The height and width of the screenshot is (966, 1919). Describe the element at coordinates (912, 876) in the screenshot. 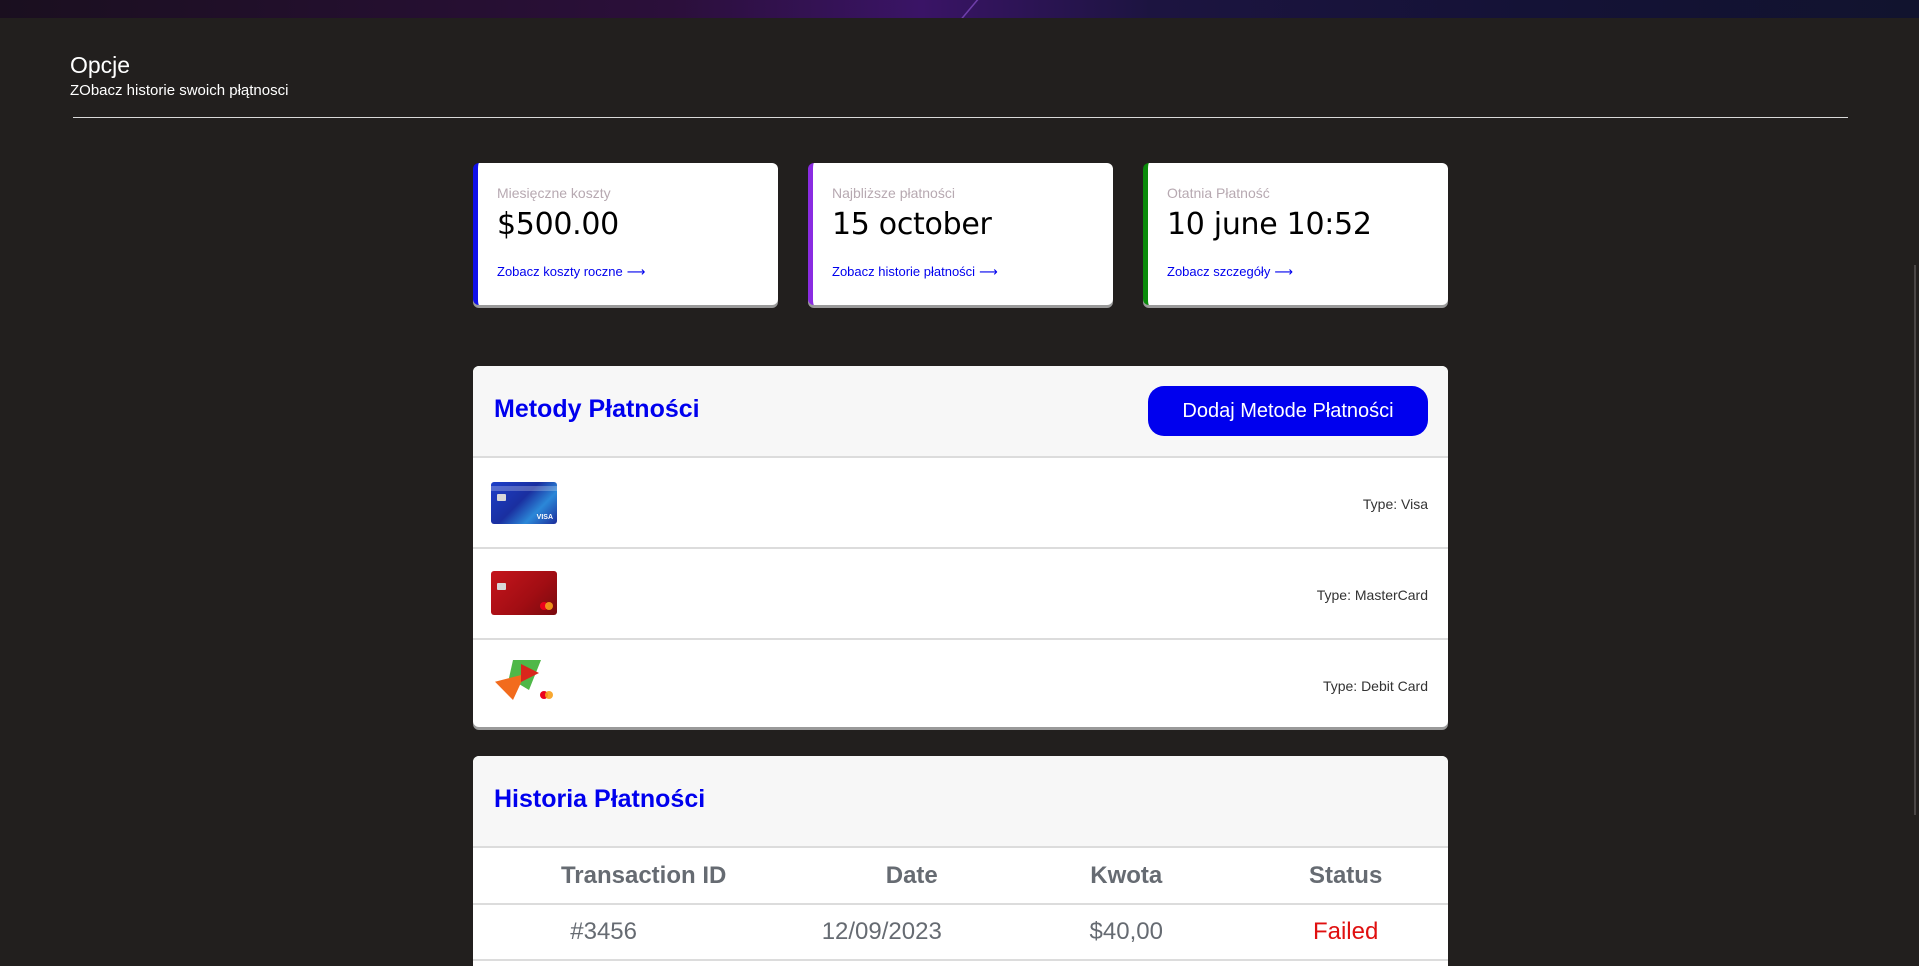

I see `column-header-date: Date` at that location.